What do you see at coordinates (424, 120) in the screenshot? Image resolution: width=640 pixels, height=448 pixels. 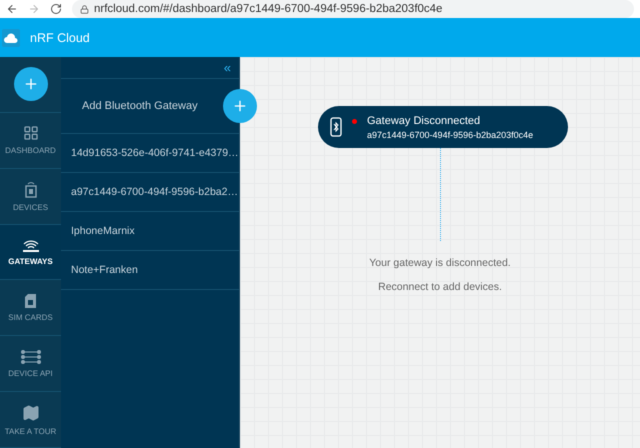 I see `gateway-status: Gateway Disconnected` at bounding box center [424, 120].